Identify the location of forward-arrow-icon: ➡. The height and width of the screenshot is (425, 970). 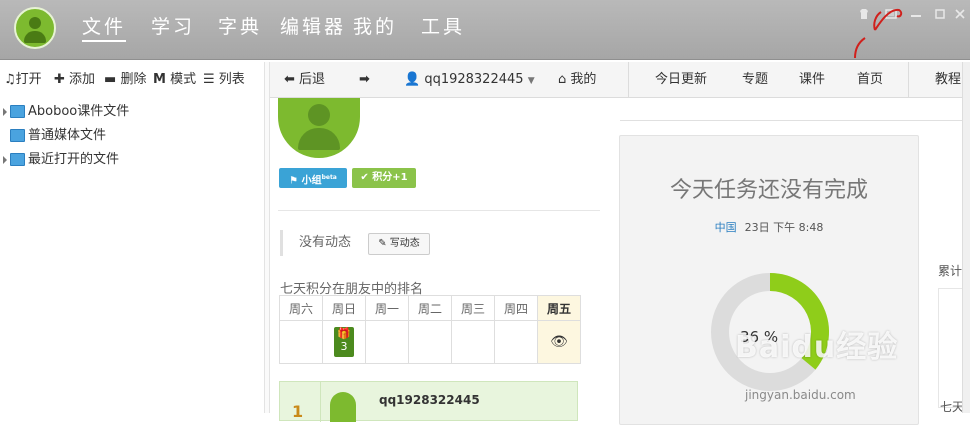
(364, 79).